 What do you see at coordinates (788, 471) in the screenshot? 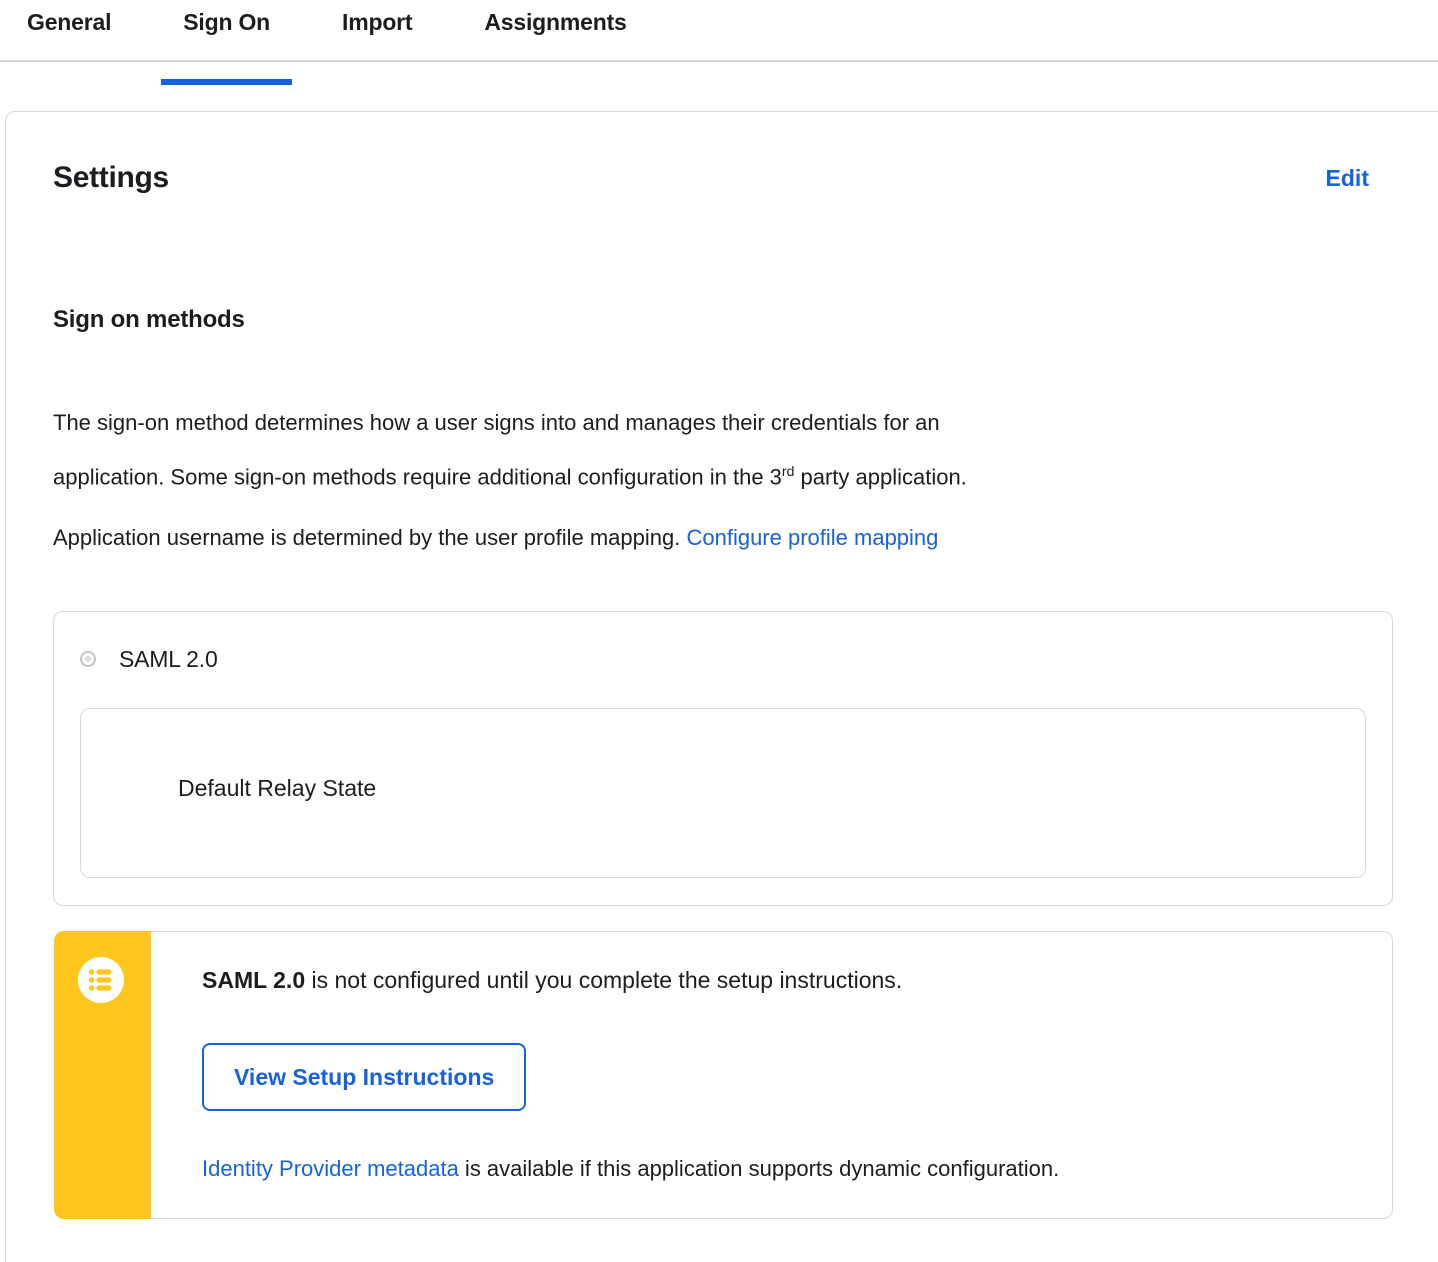
I see `ordinal-superscript: rd` at bounding box center [788, 471].